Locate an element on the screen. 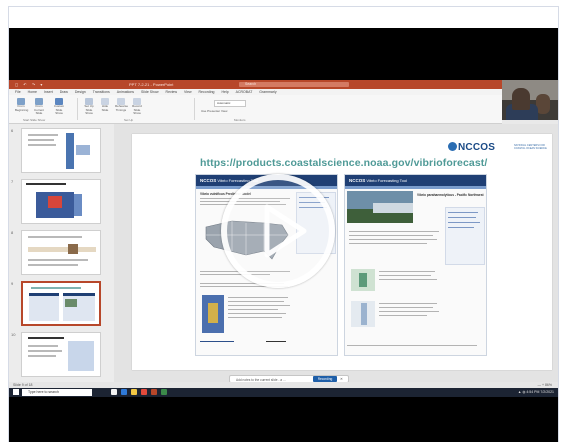  excel-icon is located at coordinates (164, 392).